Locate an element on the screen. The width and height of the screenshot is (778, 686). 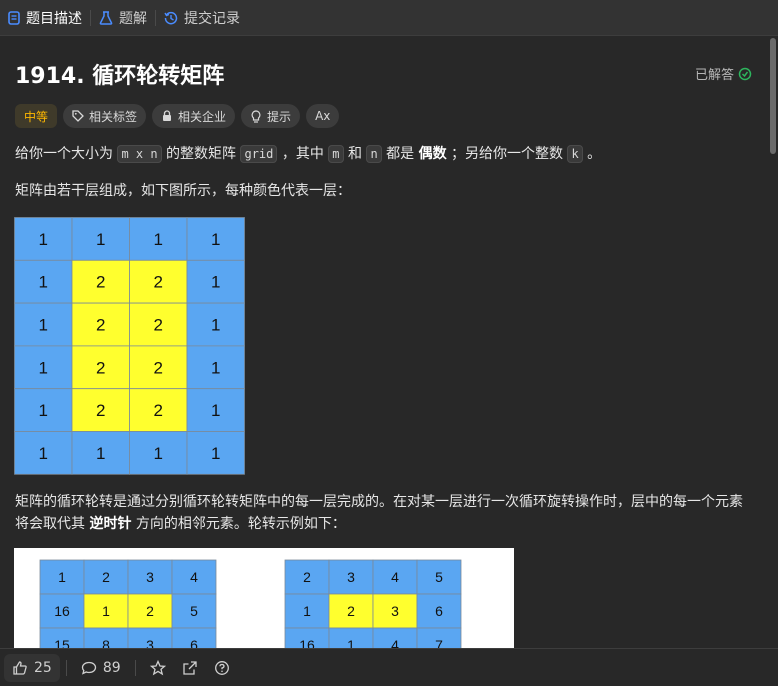
divider is located at coordinates (66, 667).